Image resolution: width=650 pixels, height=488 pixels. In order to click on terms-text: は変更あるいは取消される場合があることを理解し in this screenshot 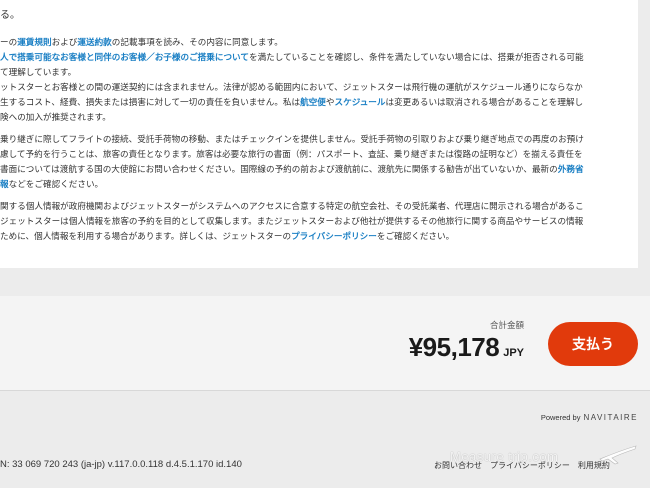, I will do `click(484, 103)`.